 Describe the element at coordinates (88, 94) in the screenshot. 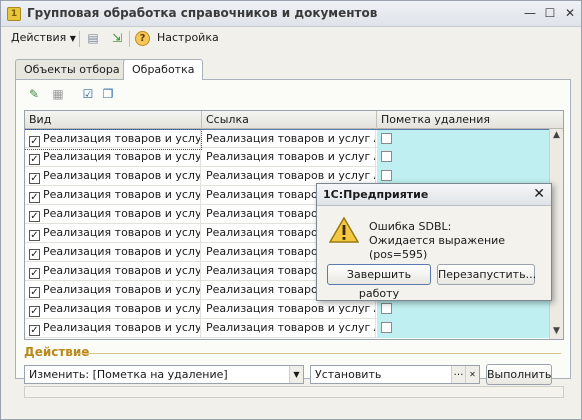

I see `check-all-icon: ☑` at that location.